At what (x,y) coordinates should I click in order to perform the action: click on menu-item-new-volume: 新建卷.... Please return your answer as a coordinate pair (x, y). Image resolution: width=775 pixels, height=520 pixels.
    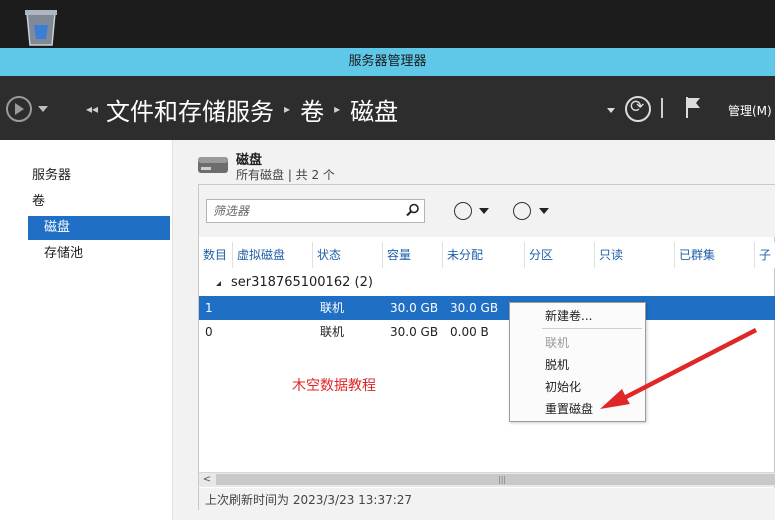
    Looking at the image, I should click on (595, 316).